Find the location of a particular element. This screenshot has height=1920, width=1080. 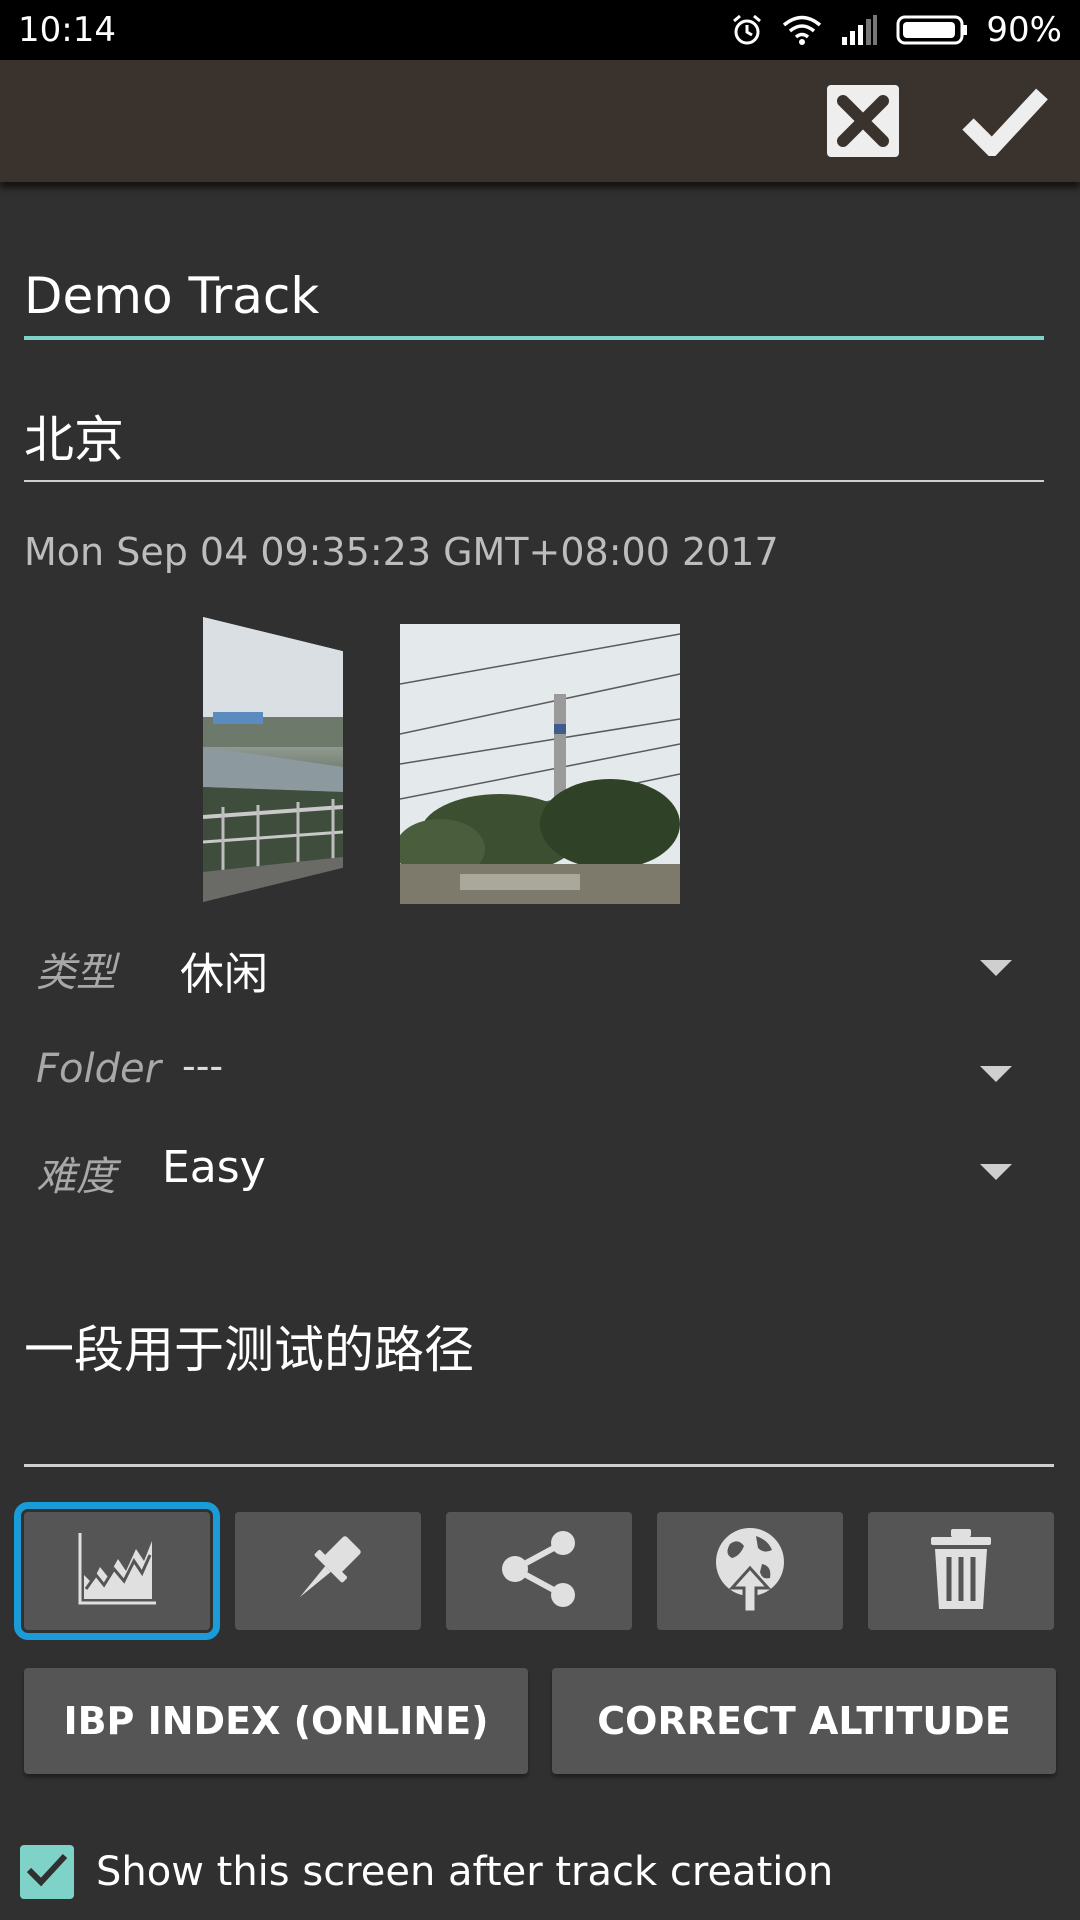

close-icon is located at coordinates (863, 123).